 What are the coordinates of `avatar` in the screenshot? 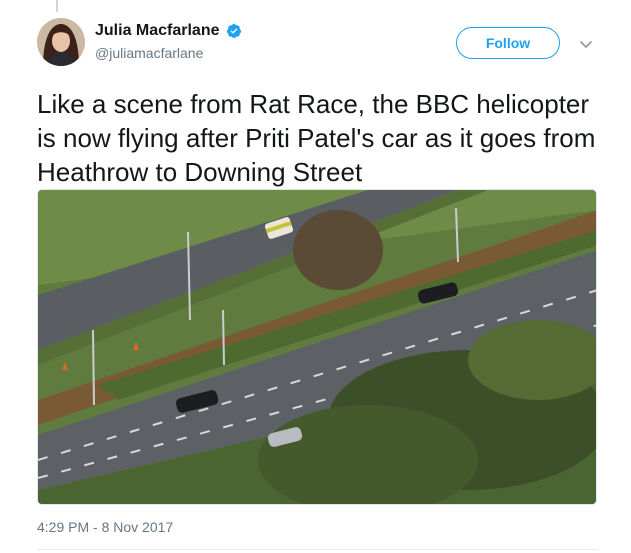 It's located at (61, 42).